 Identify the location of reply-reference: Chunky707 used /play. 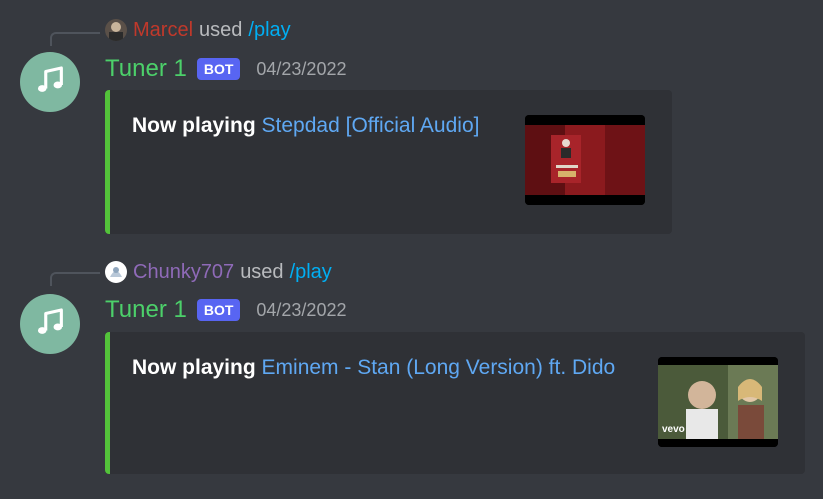
(218, 272).